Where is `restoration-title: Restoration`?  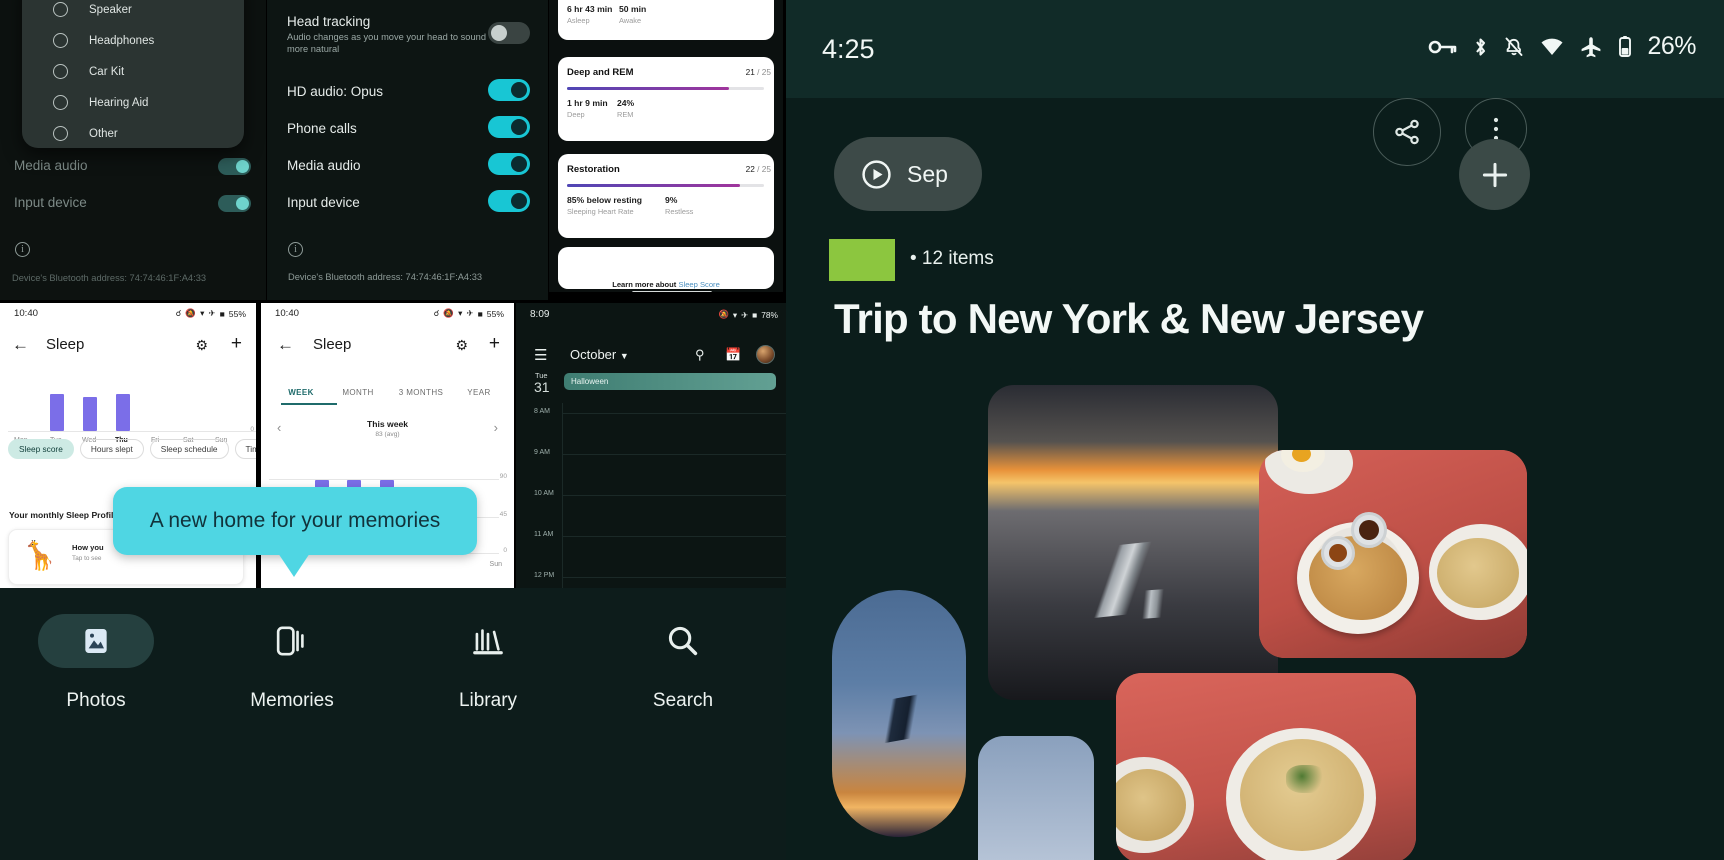 restoration-title: Restoration is located at coordinates (593, 169).